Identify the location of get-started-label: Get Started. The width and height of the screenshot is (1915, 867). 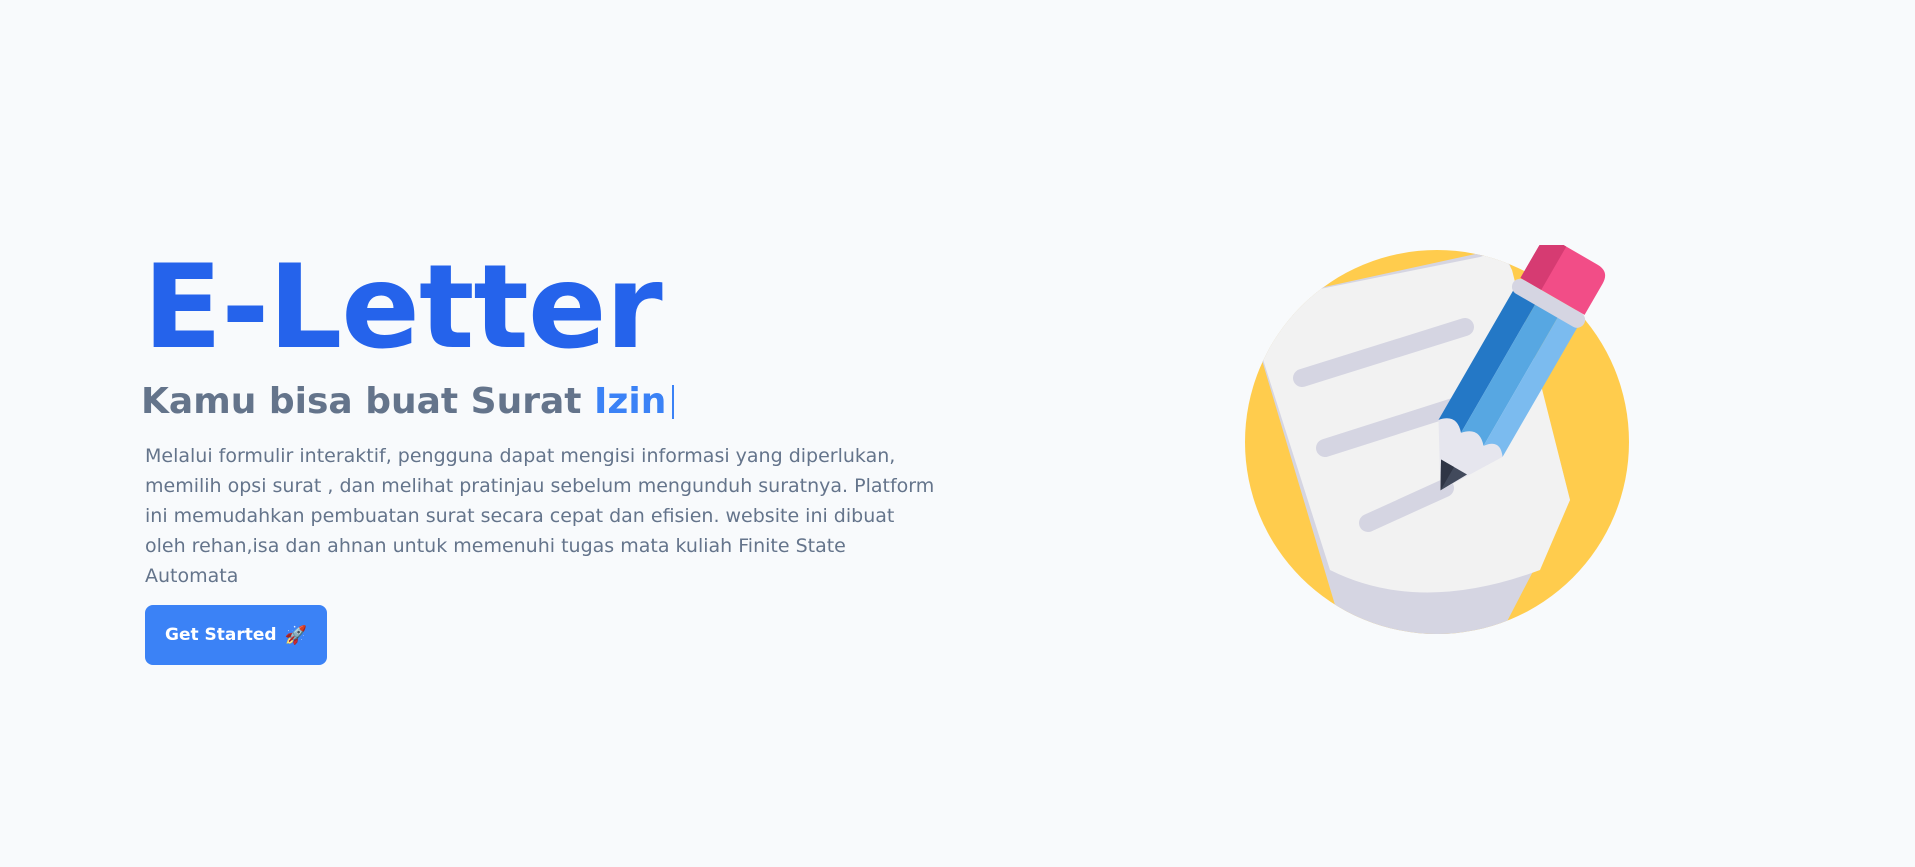
(221, 635).